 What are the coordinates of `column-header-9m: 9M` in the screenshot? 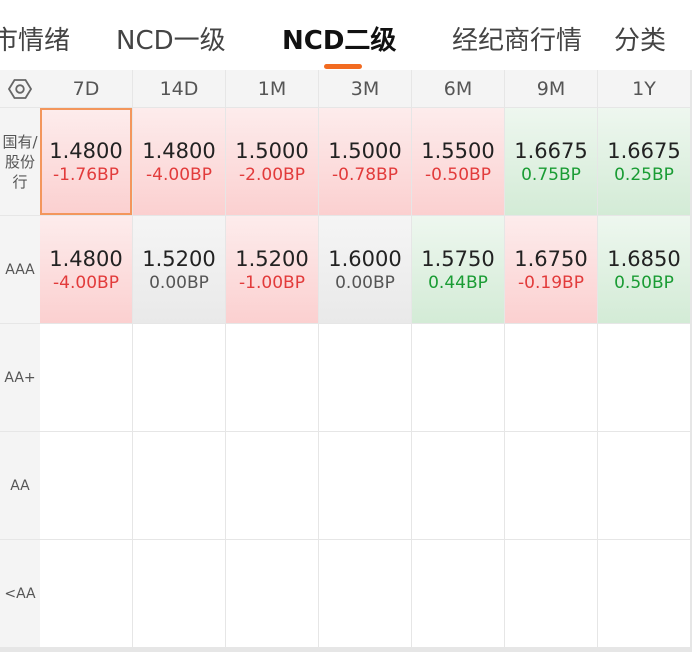 It's located at (551, 88).